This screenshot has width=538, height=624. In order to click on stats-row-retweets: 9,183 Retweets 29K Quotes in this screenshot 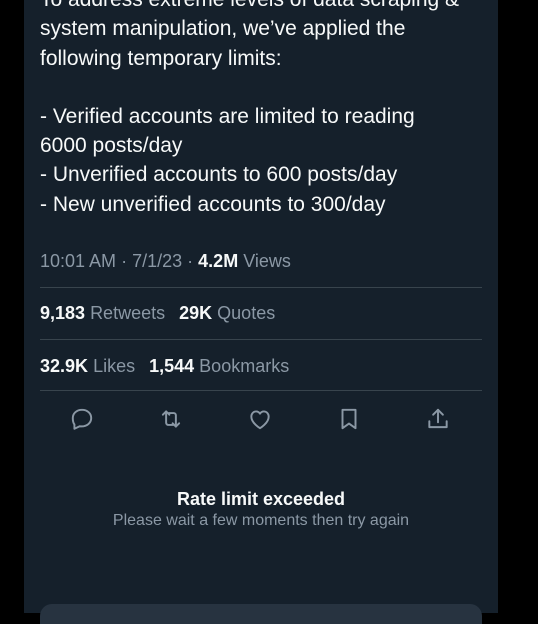, I will do `click(162, 313)`.